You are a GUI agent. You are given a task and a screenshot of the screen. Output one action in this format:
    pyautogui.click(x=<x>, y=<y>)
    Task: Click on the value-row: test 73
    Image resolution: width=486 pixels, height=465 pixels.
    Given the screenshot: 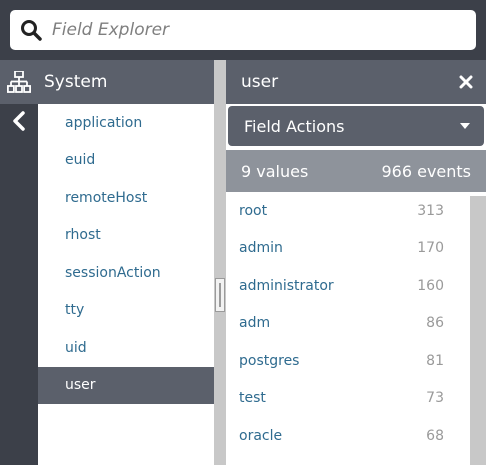 What is the action you would take?
    pyautogui.click(x=348, y=399)
    